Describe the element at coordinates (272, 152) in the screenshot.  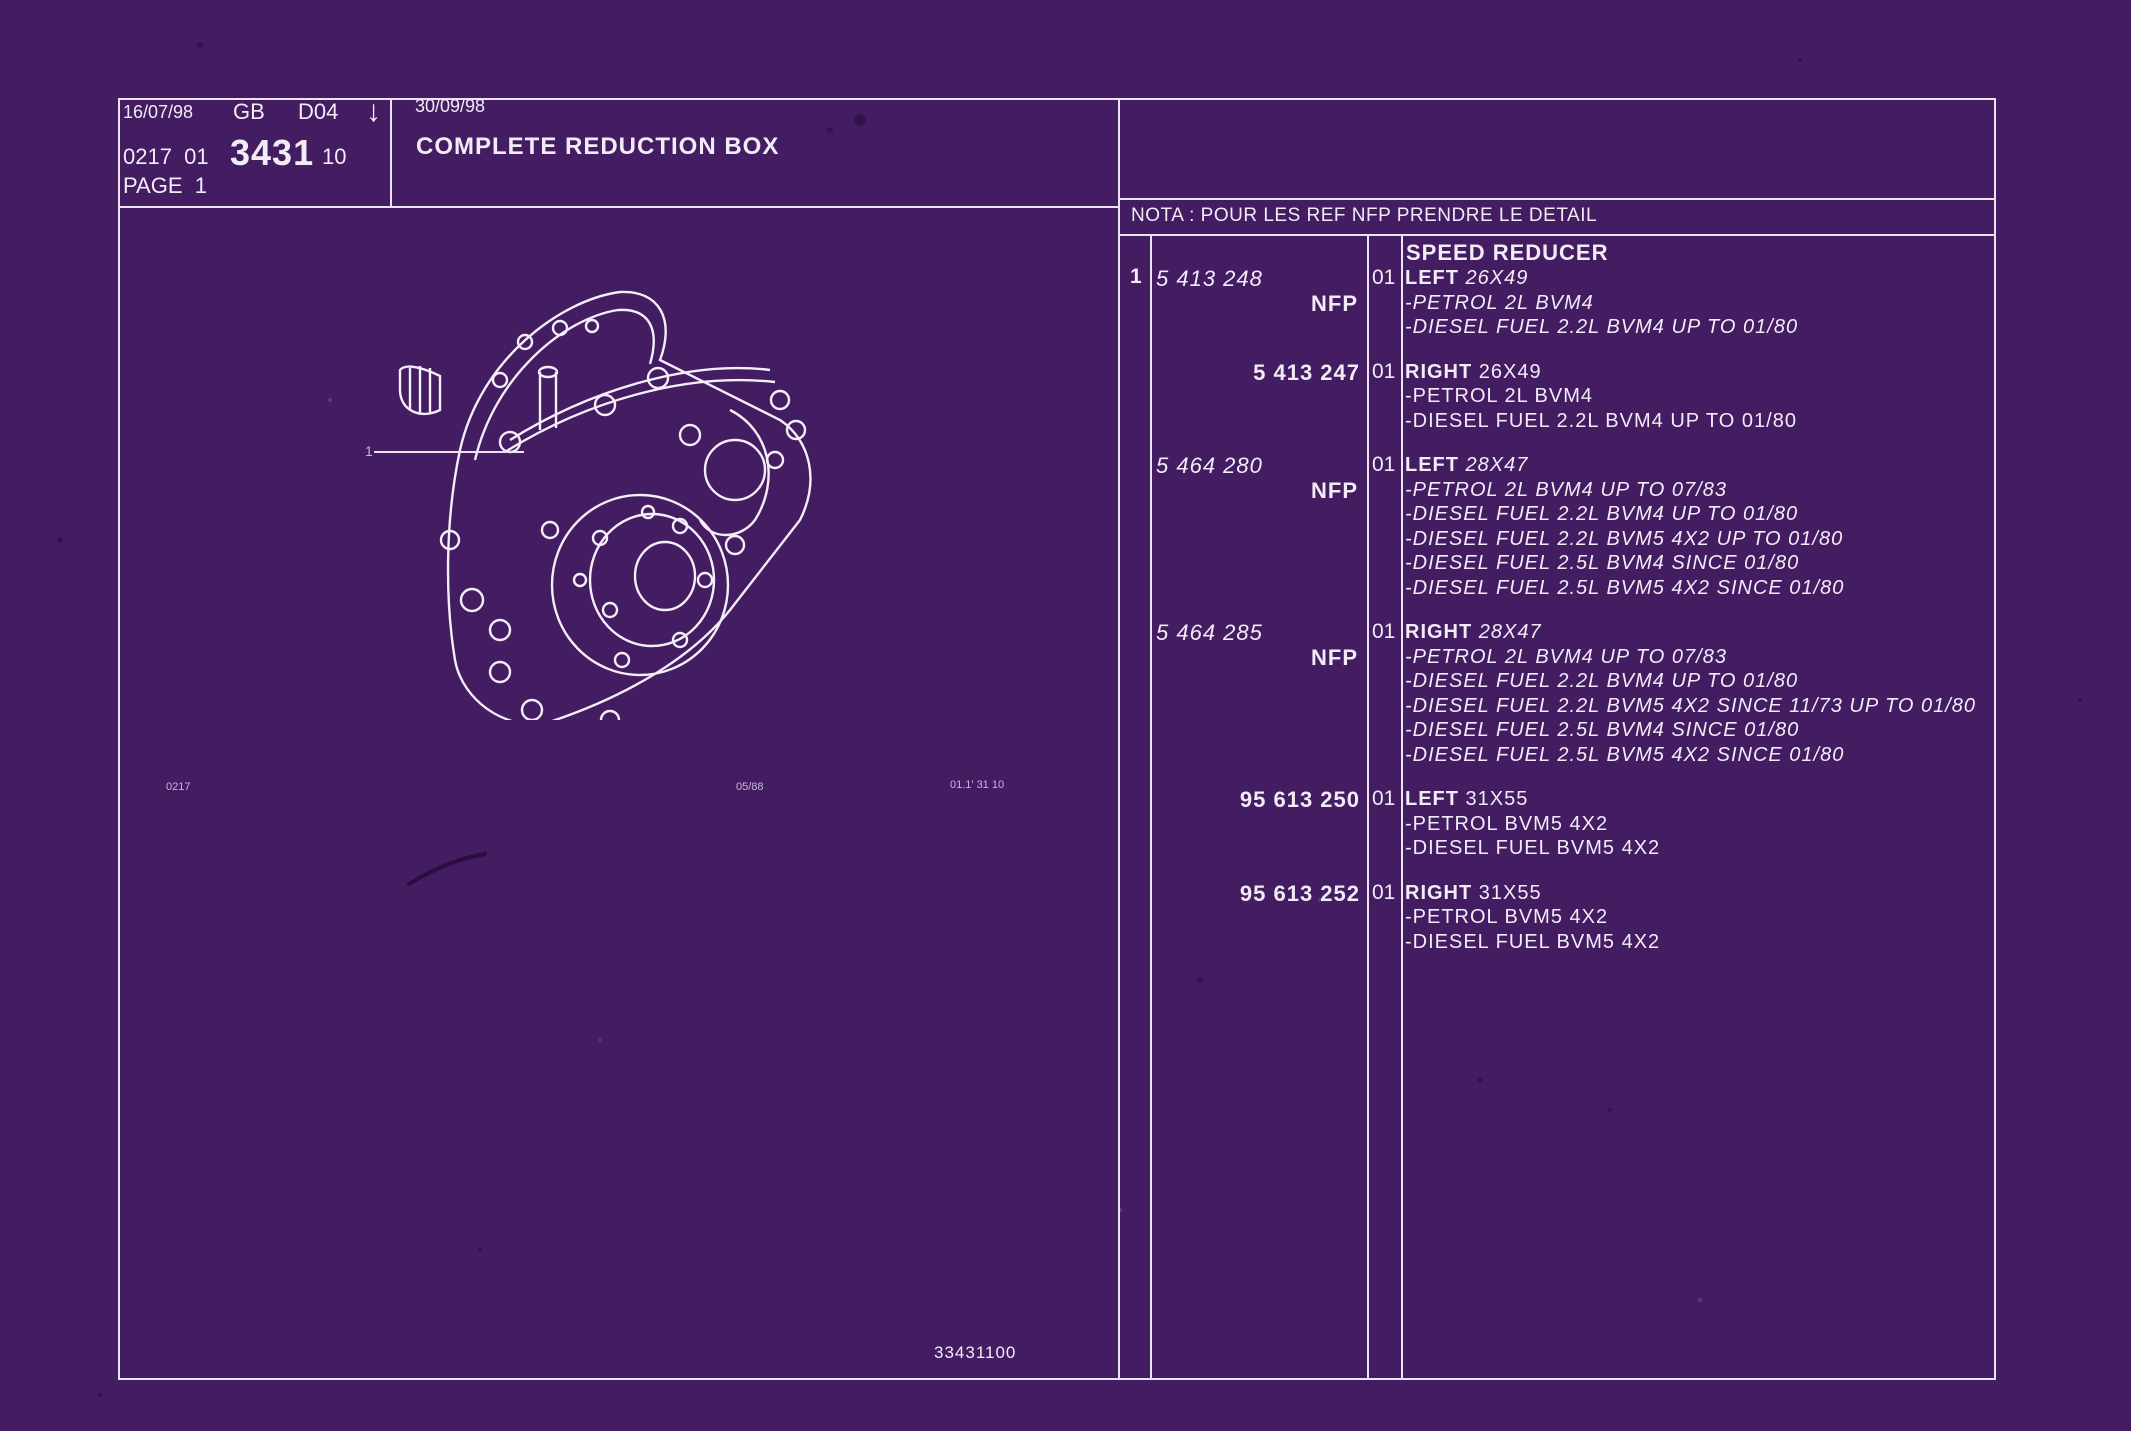
I see `header-ref-main: 3431` at that location.